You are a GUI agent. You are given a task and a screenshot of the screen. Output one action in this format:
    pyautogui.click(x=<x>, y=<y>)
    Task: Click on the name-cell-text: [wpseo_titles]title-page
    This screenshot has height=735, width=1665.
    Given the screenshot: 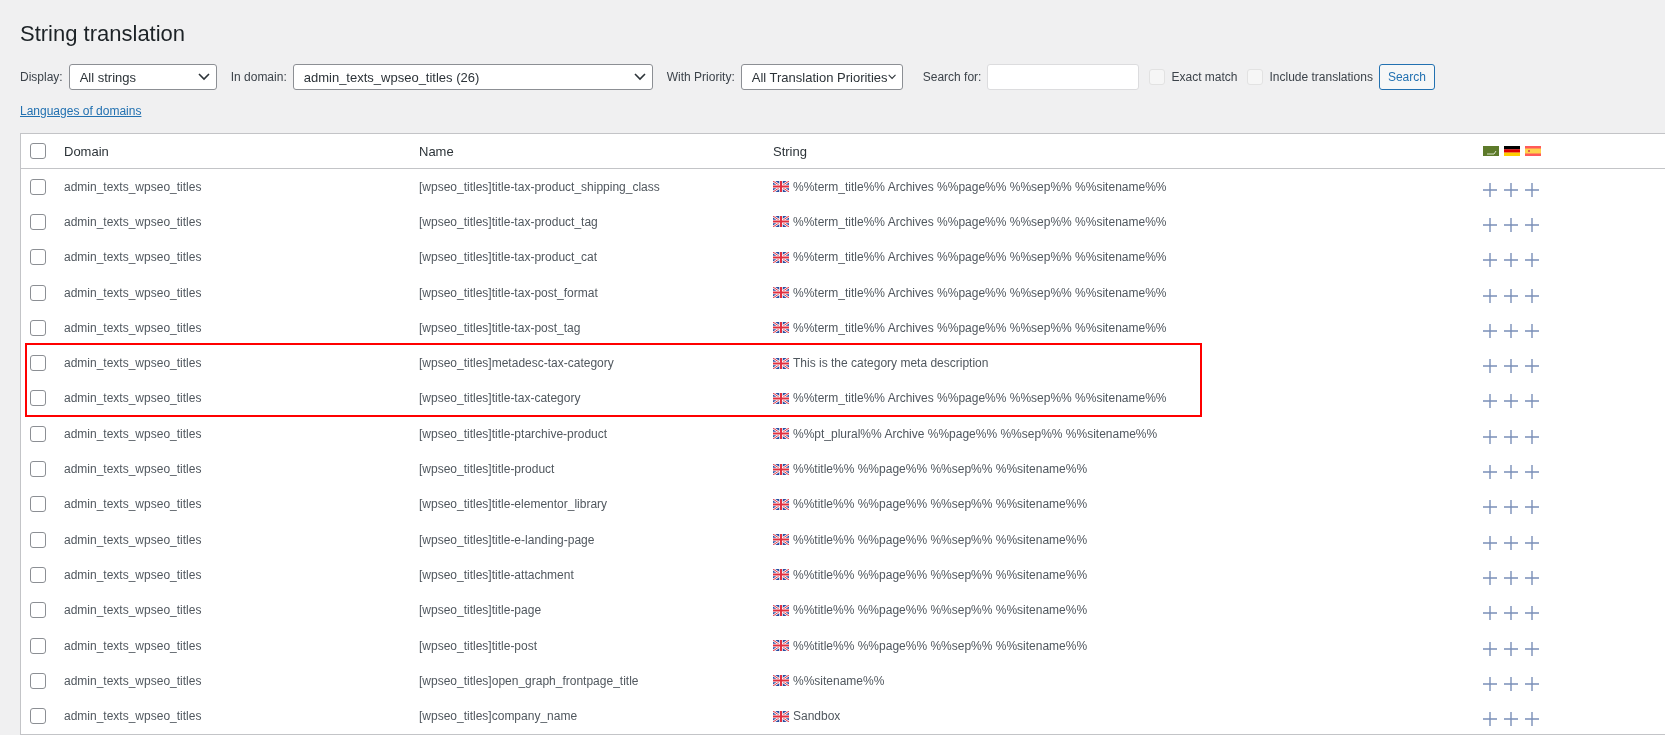 What is the action you would take?
    pyautogui.click(x=481, y=610)
    